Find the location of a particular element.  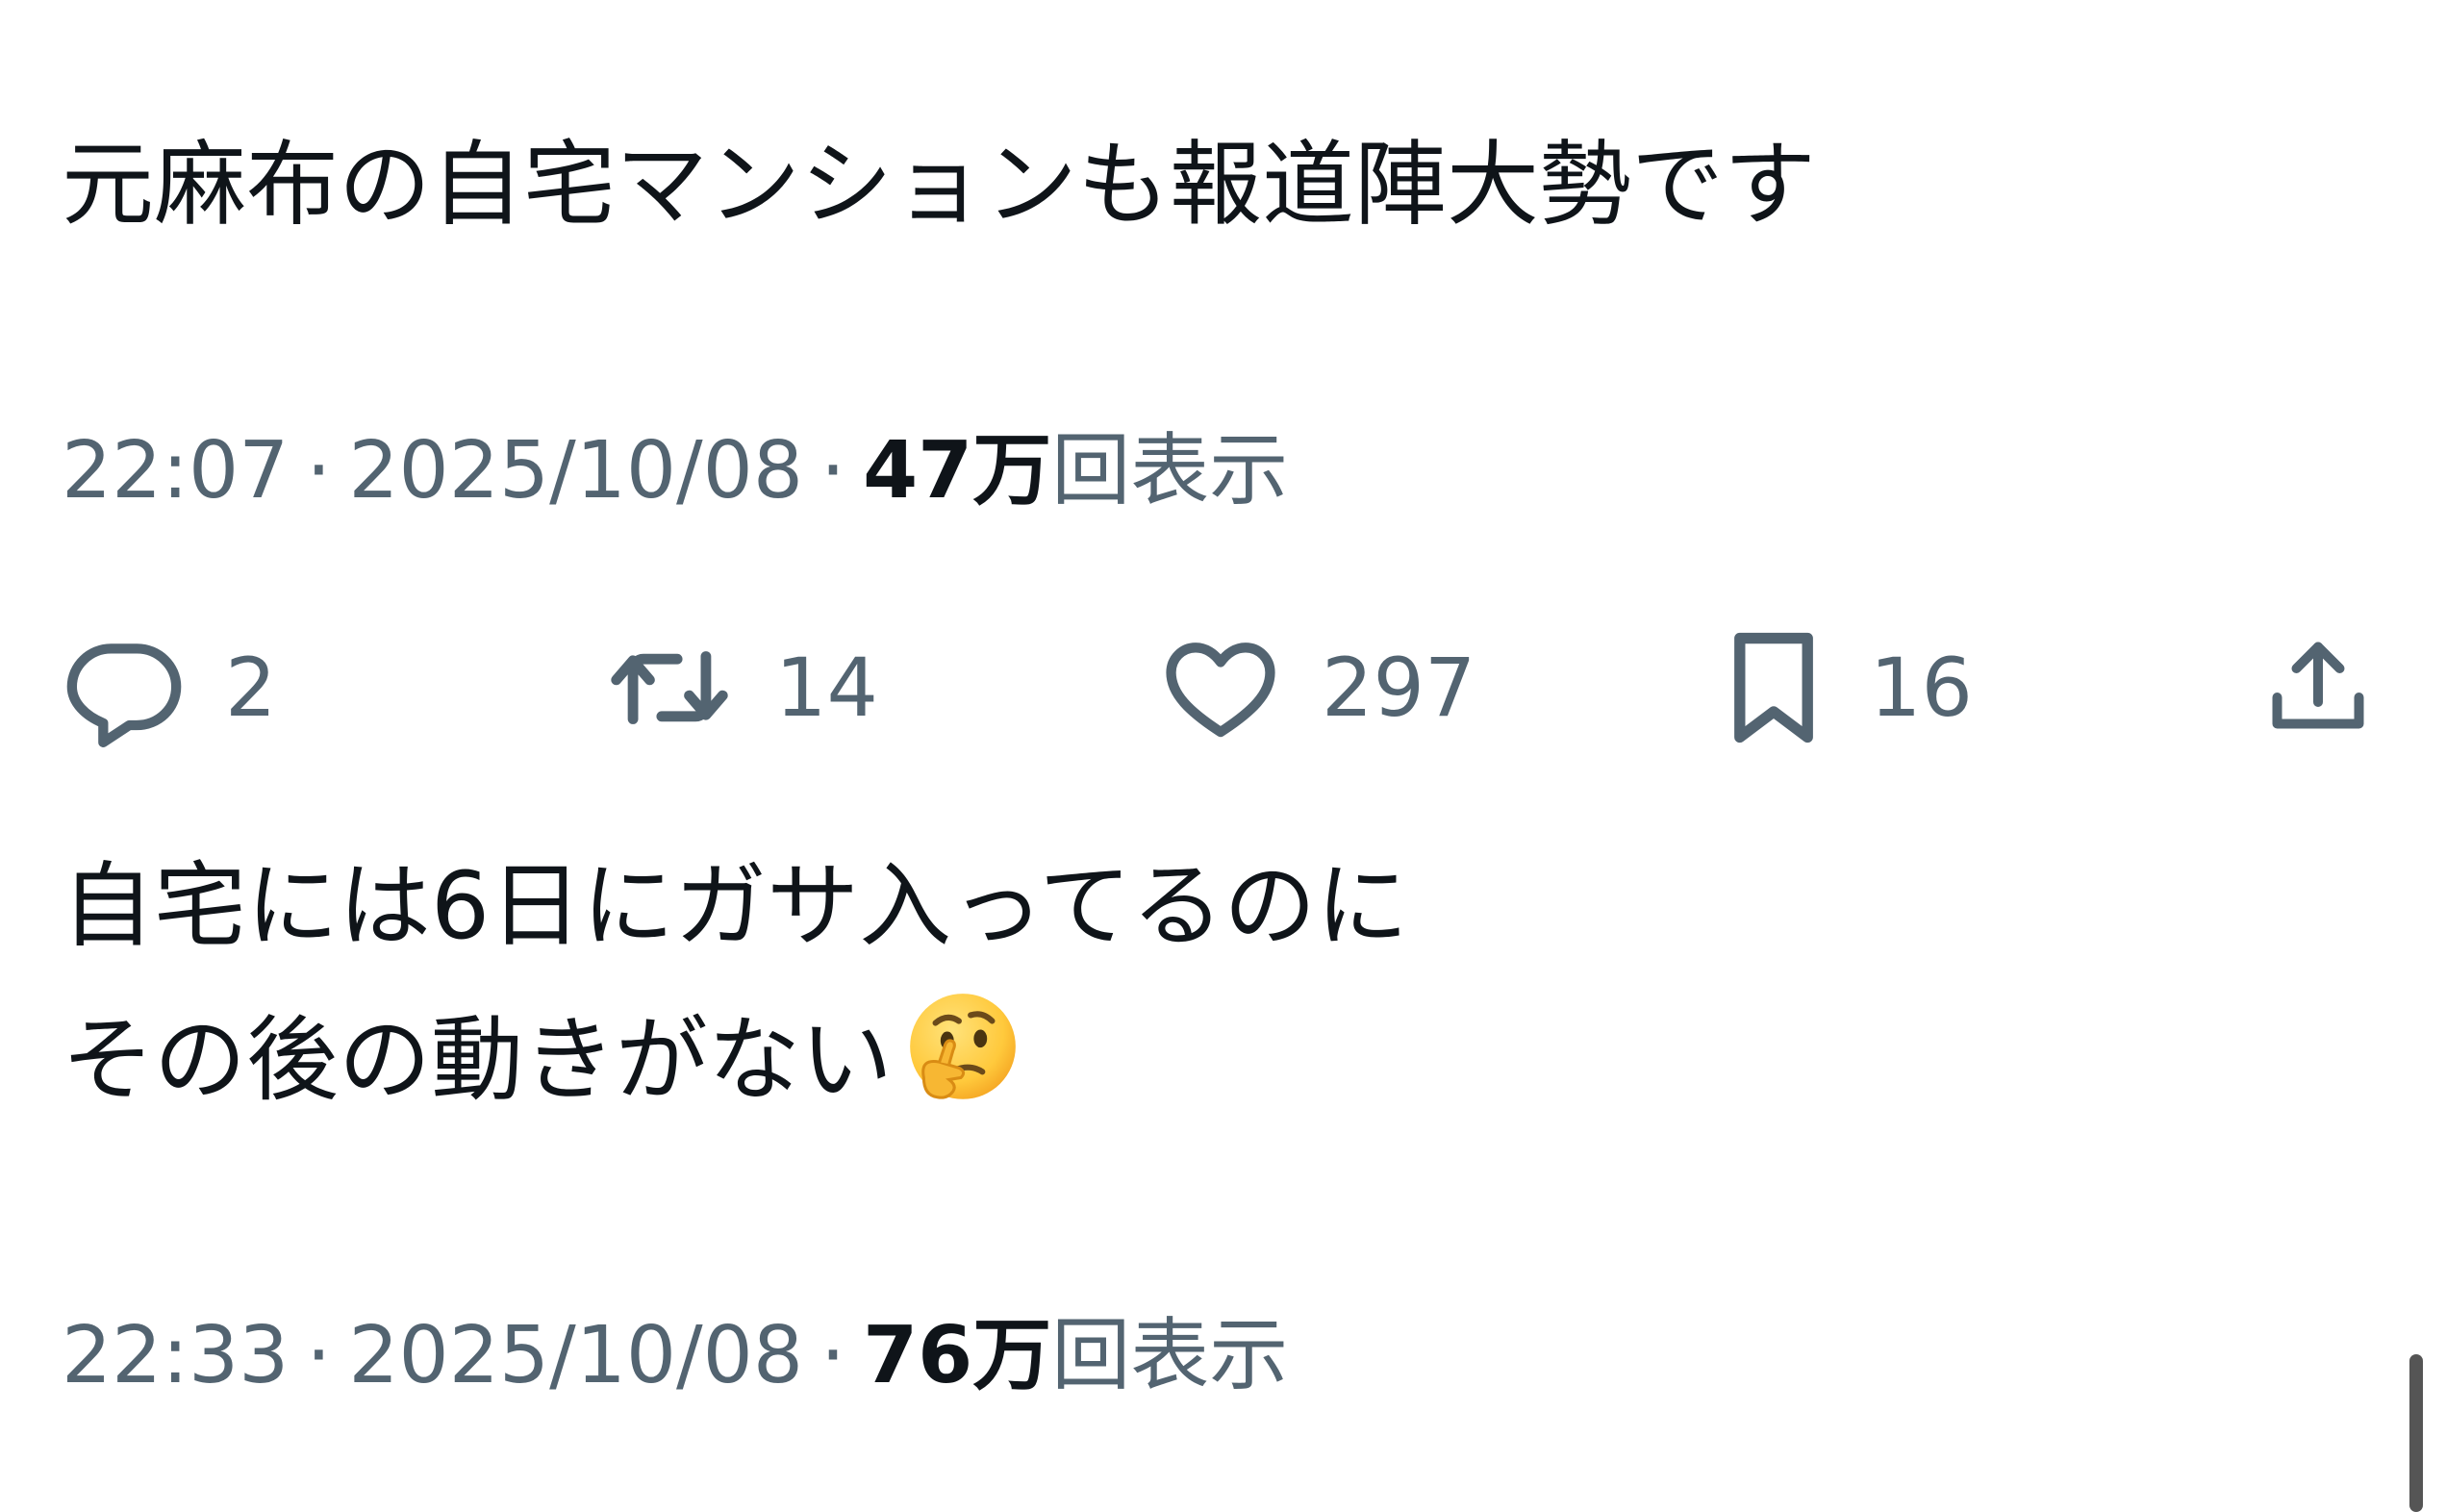

thinking-face-icon is located at coordinates (963, 1046).